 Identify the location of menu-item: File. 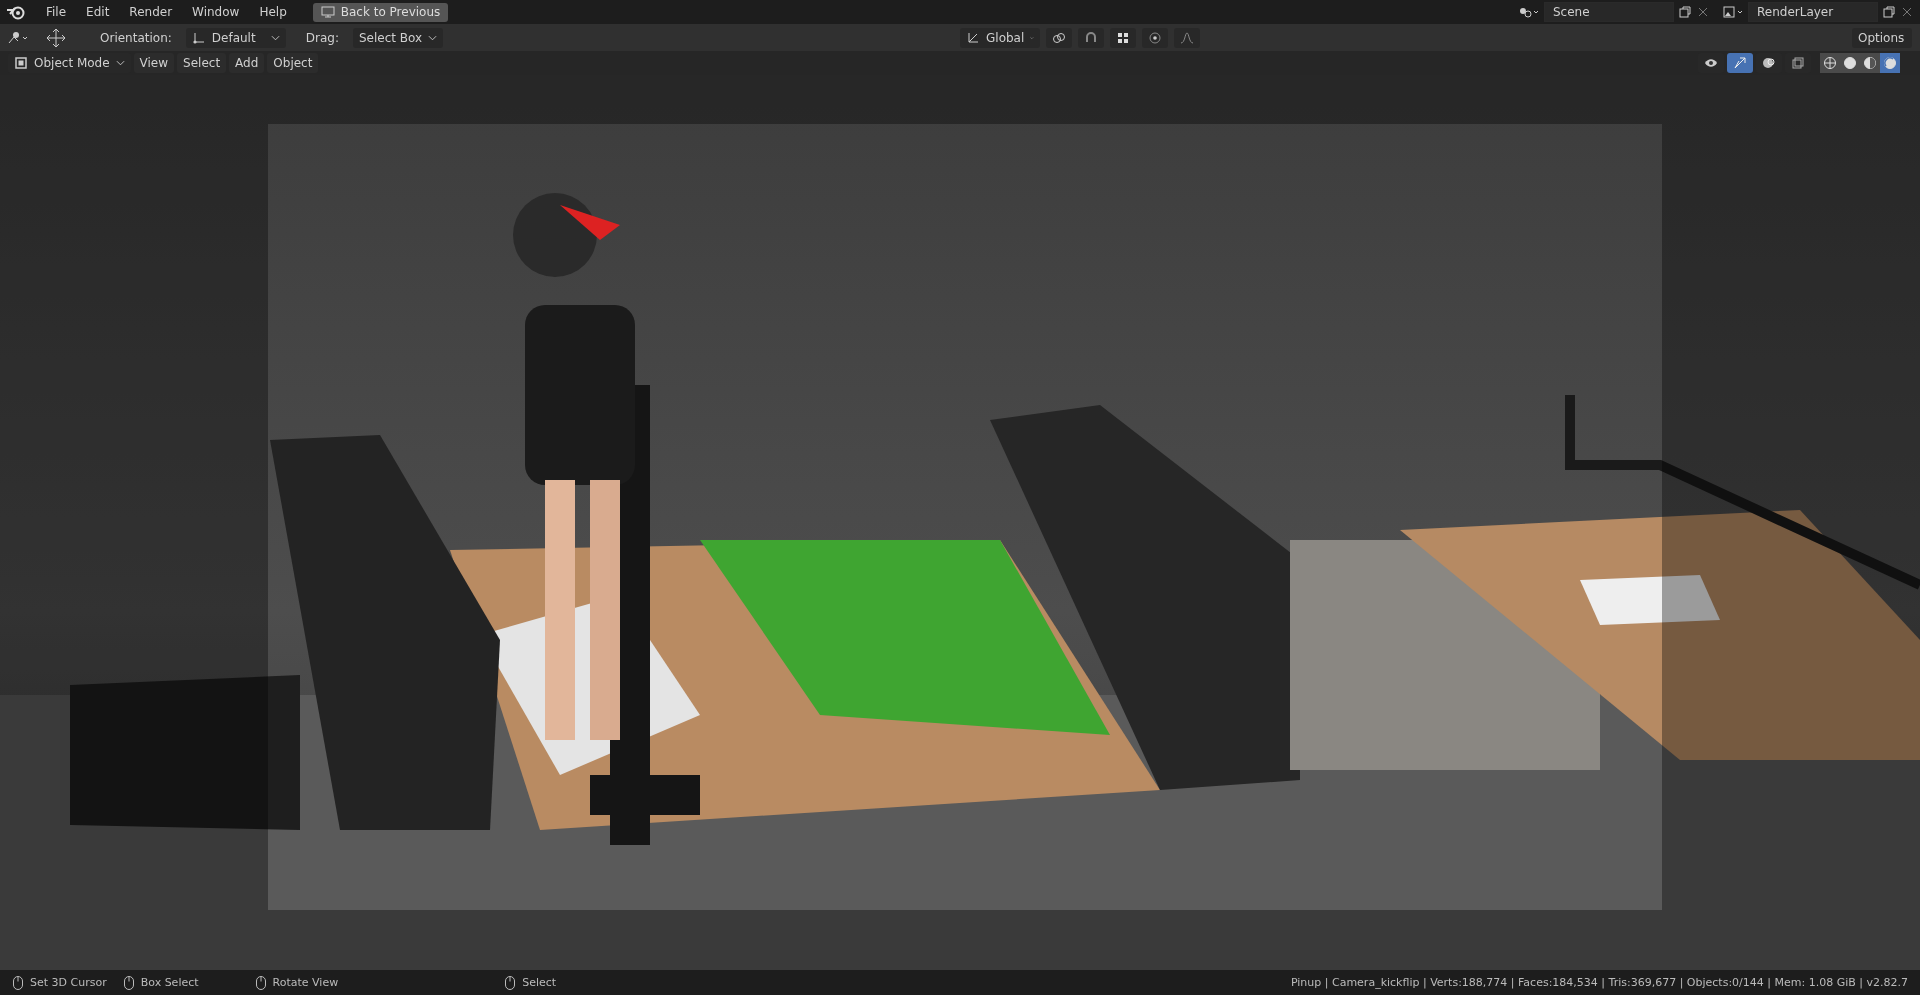
(56, 12).